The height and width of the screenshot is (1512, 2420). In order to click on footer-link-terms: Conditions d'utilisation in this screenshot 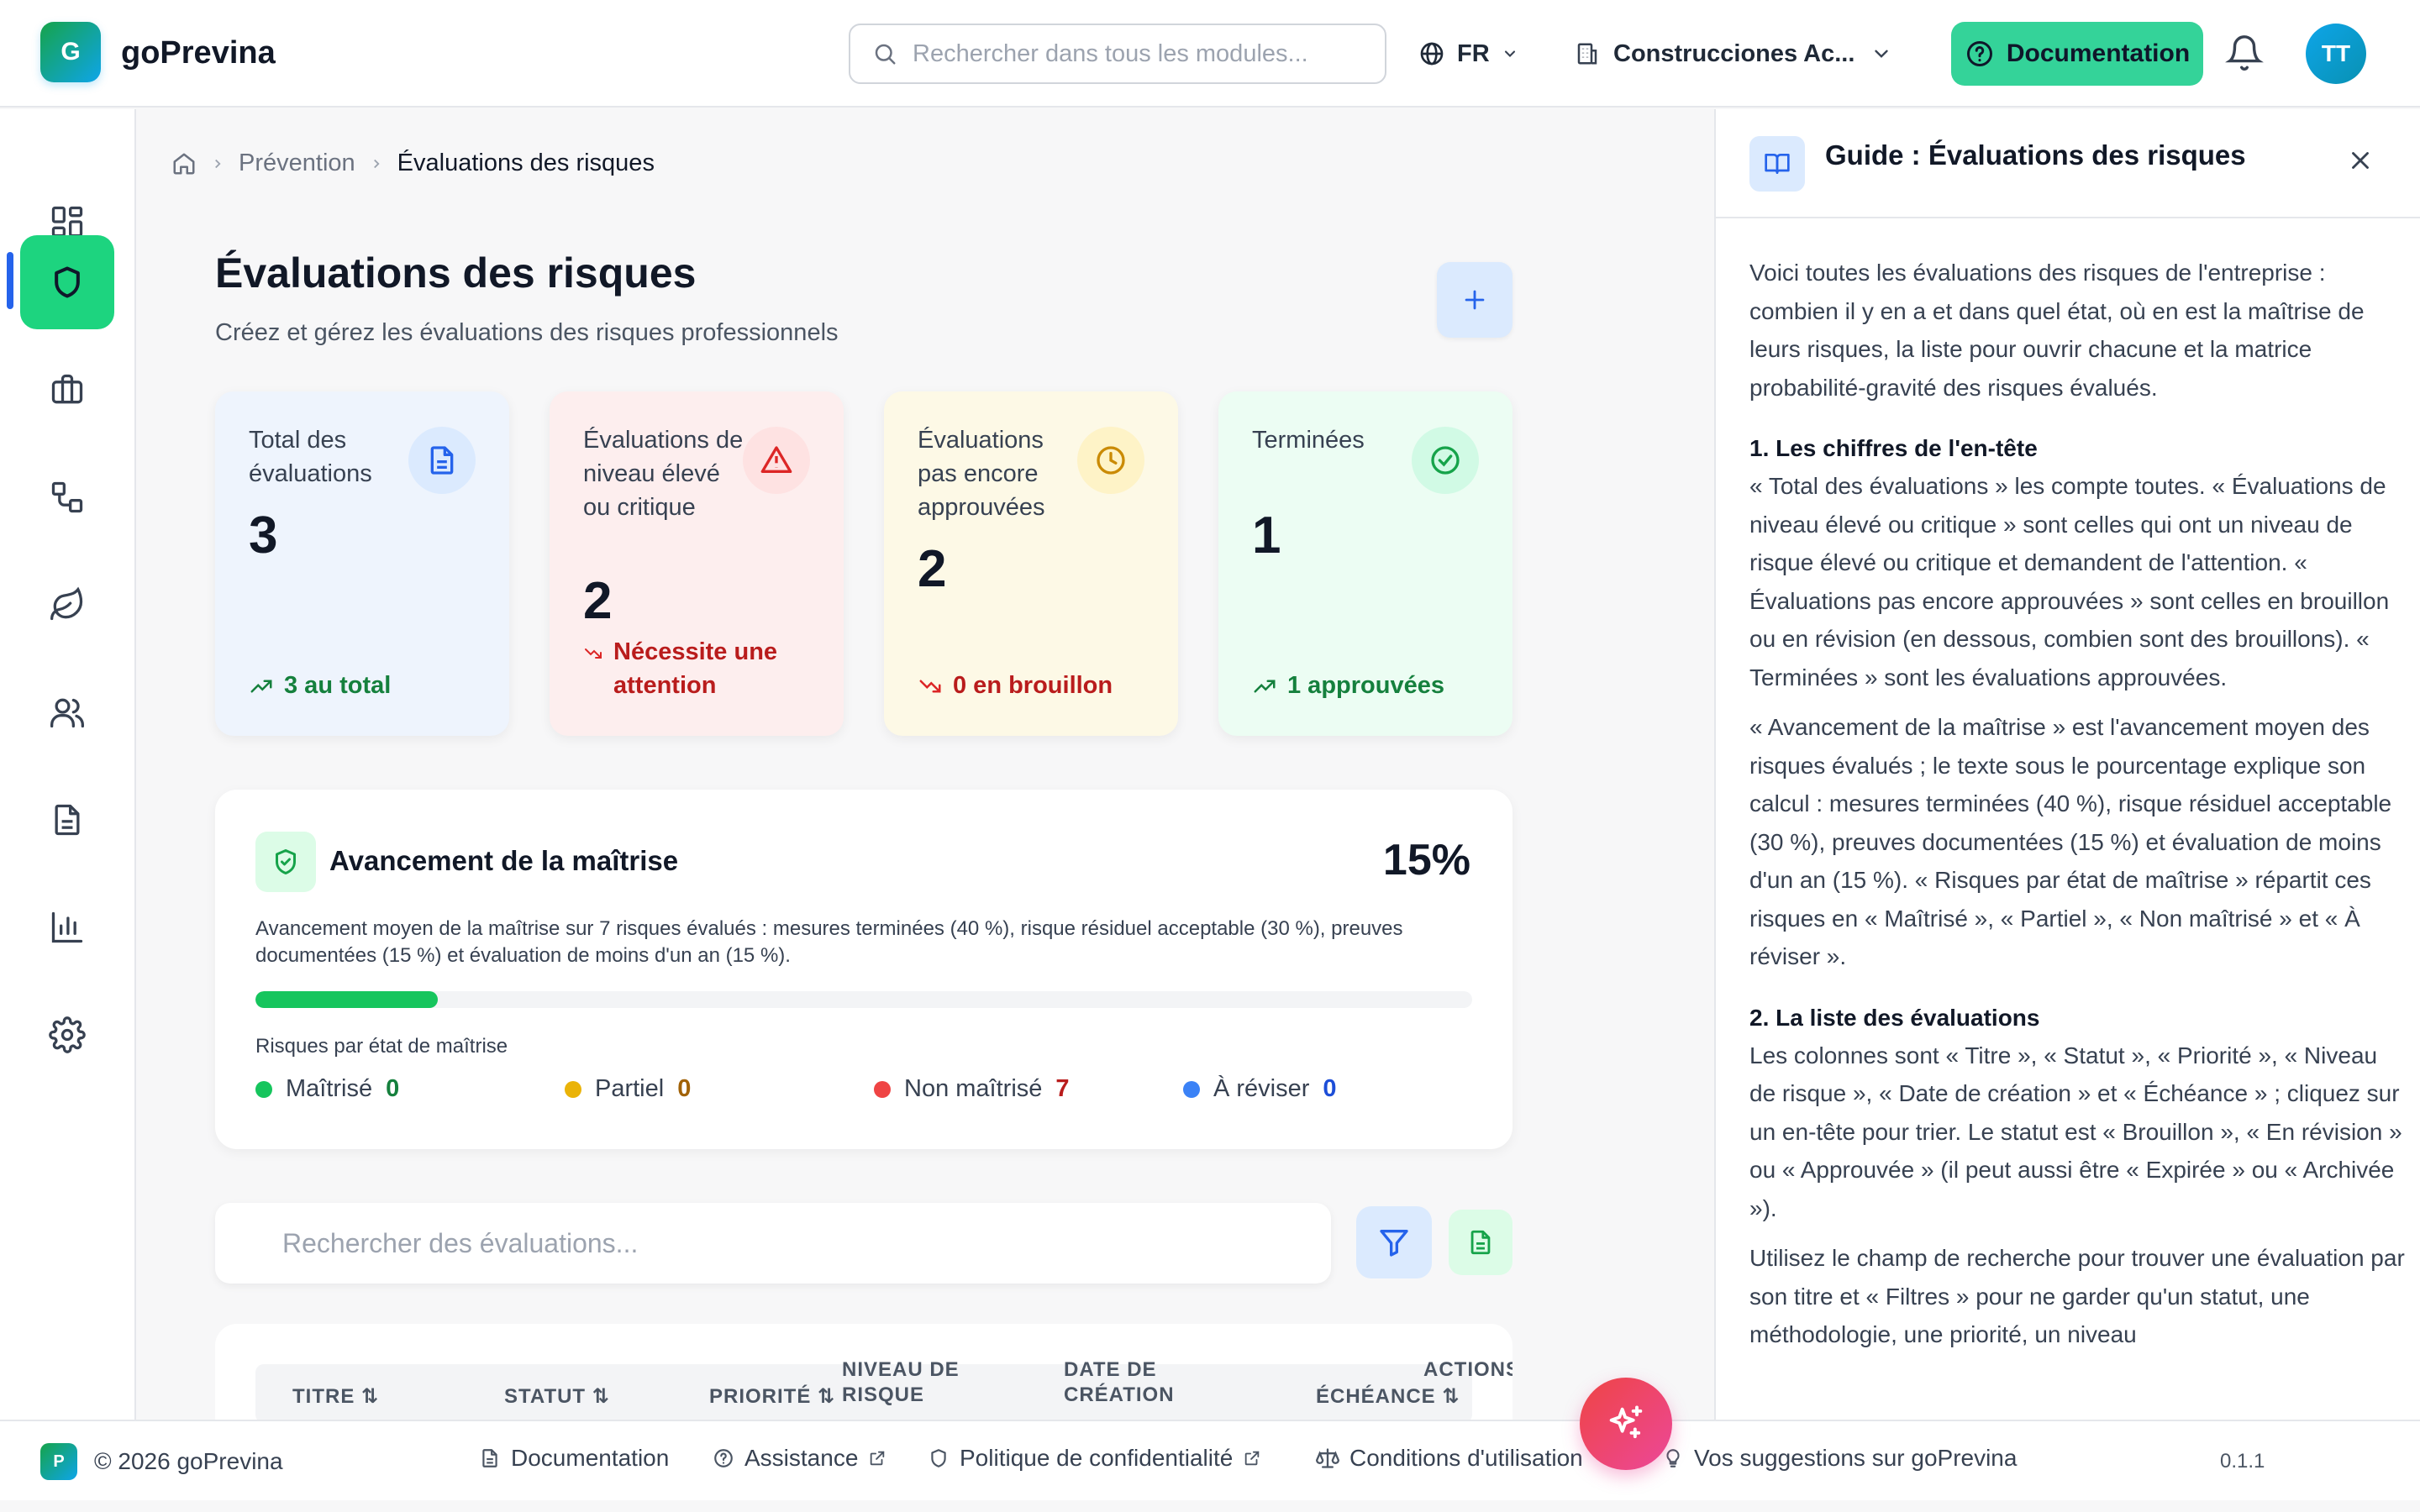, I will do `click(1449, 1458)`.